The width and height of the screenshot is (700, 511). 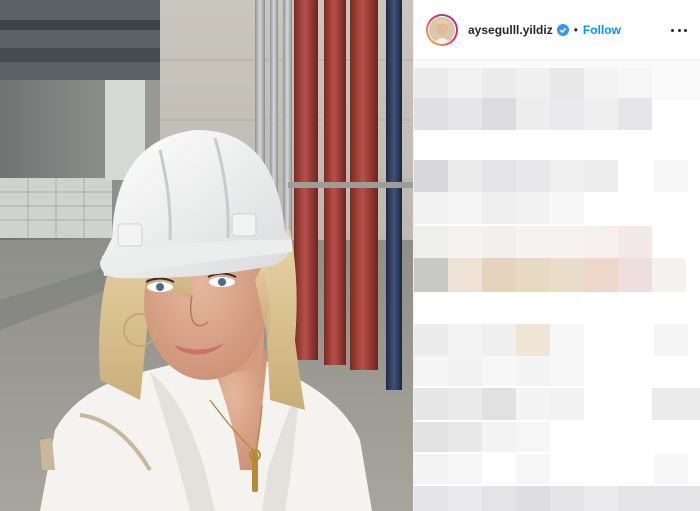 I want to click on username-link: aysegulll.yildiz, so click(x=510, y=30).